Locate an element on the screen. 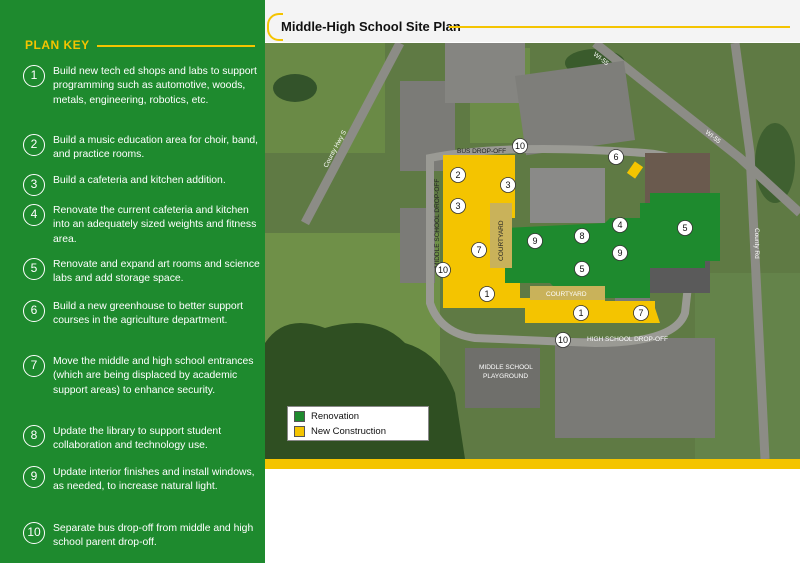 The width and height of the screenshot is (800, 563). bottom-accent-strip is located at coordinates (532, 464).